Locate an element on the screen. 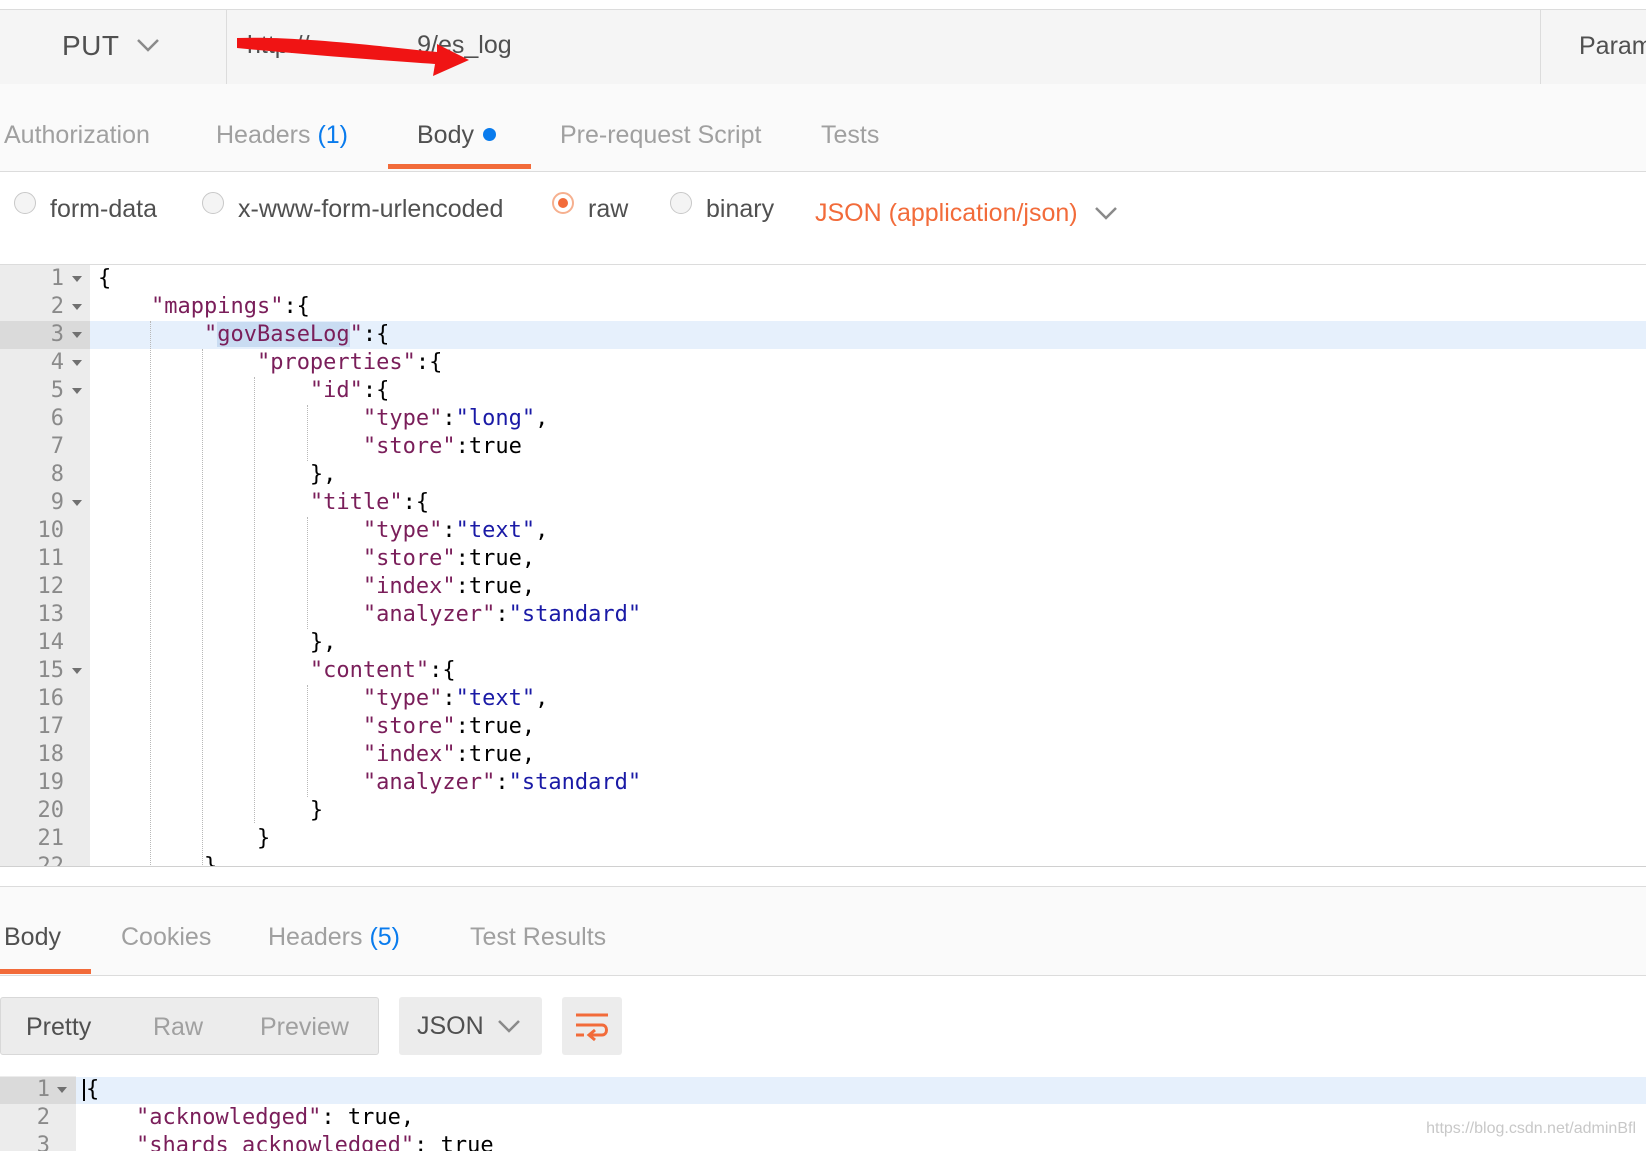  redaction-arrow-icon is located at coordinates (353, 56).